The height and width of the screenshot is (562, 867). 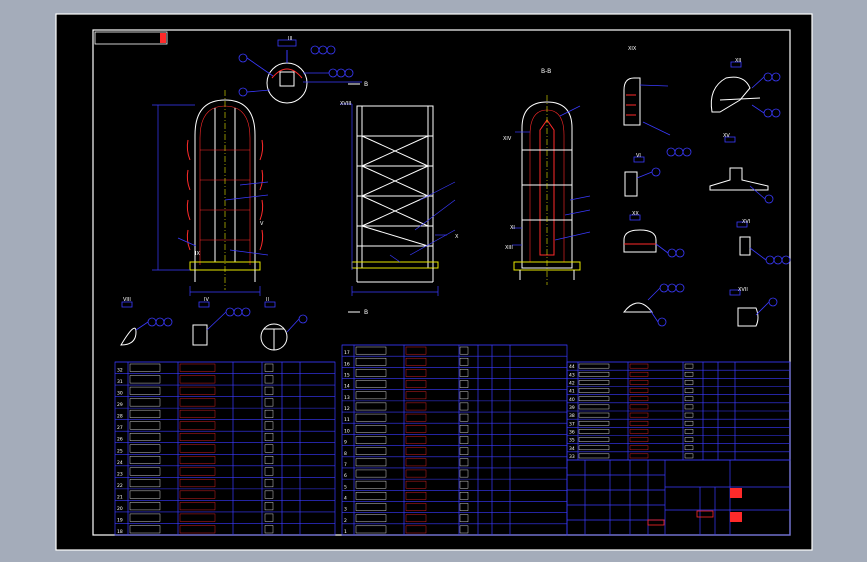 What do you see at coordinates (746, 222) in the screenshot?
I see `view-label: XVI` at bounding box center [746, 222].